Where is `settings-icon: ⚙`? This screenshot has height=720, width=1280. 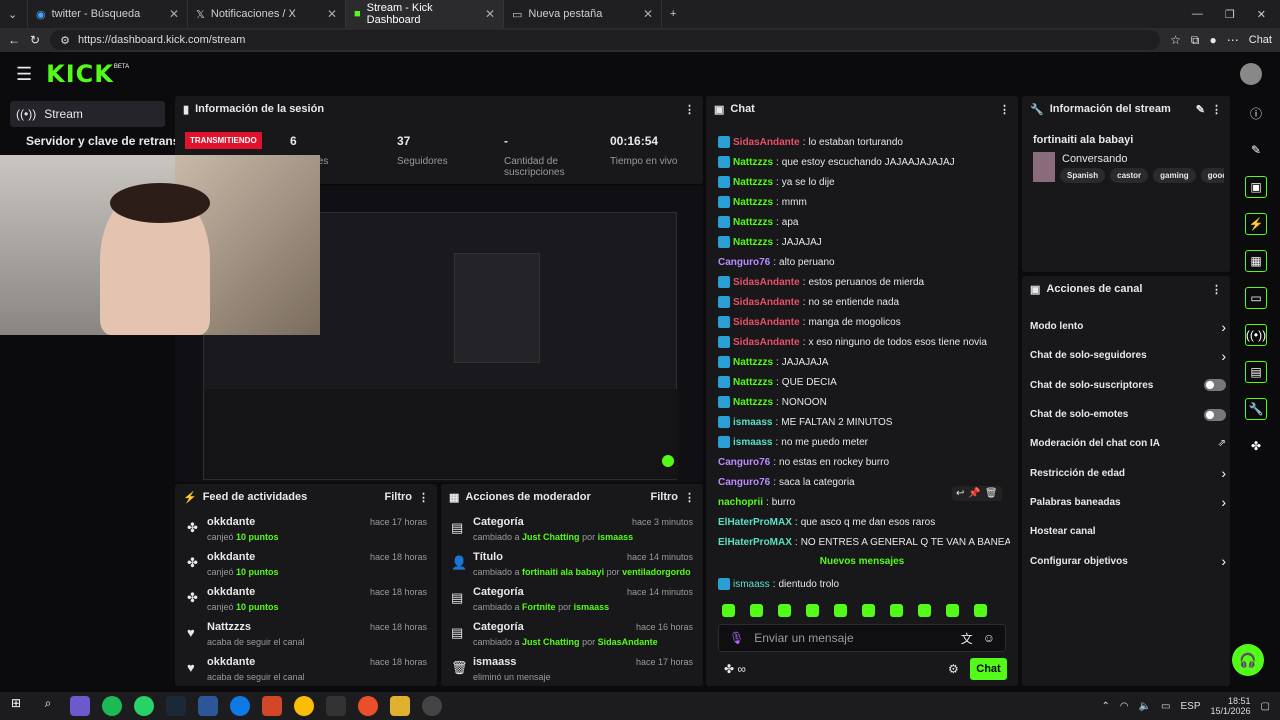 settings-icon: ⚙ is located at coordinates (953, 669).